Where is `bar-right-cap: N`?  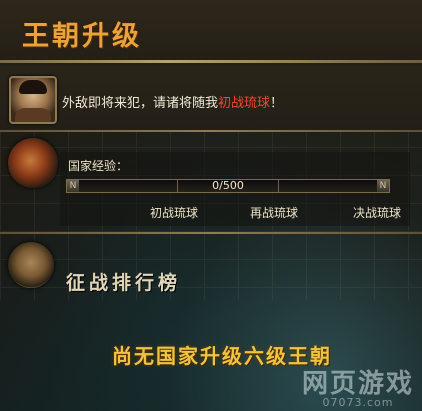 bar-right-cap: N is located at coordinates (383, 186).